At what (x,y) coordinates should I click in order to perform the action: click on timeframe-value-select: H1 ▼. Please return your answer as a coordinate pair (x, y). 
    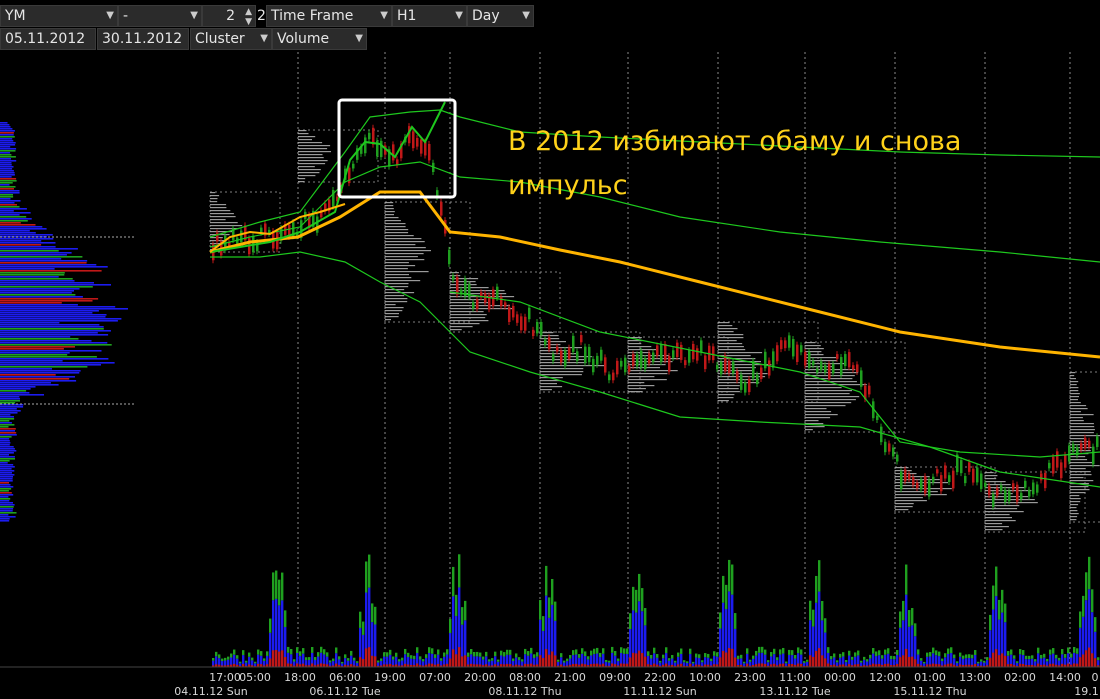
    Looking at the image, I should click on (429, 16).